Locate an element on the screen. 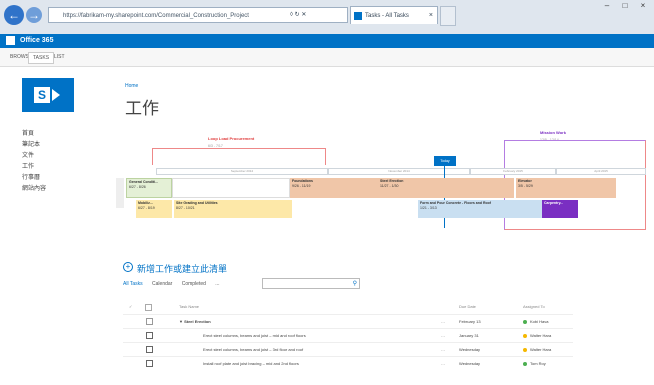 This screenshot has height=385, width=654. task-assigned: Tom Roy is located at coordinates (534, 364).